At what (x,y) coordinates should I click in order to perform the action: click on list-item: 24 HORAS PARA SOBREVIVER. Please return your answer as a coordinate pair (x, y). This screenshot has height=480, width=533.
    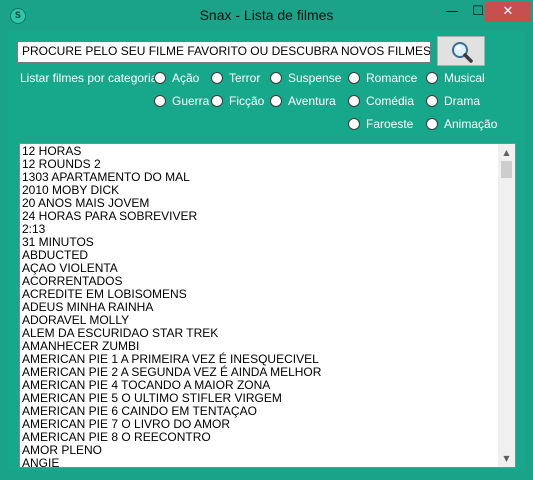
    Looking at the image, I should click on (259, 216).